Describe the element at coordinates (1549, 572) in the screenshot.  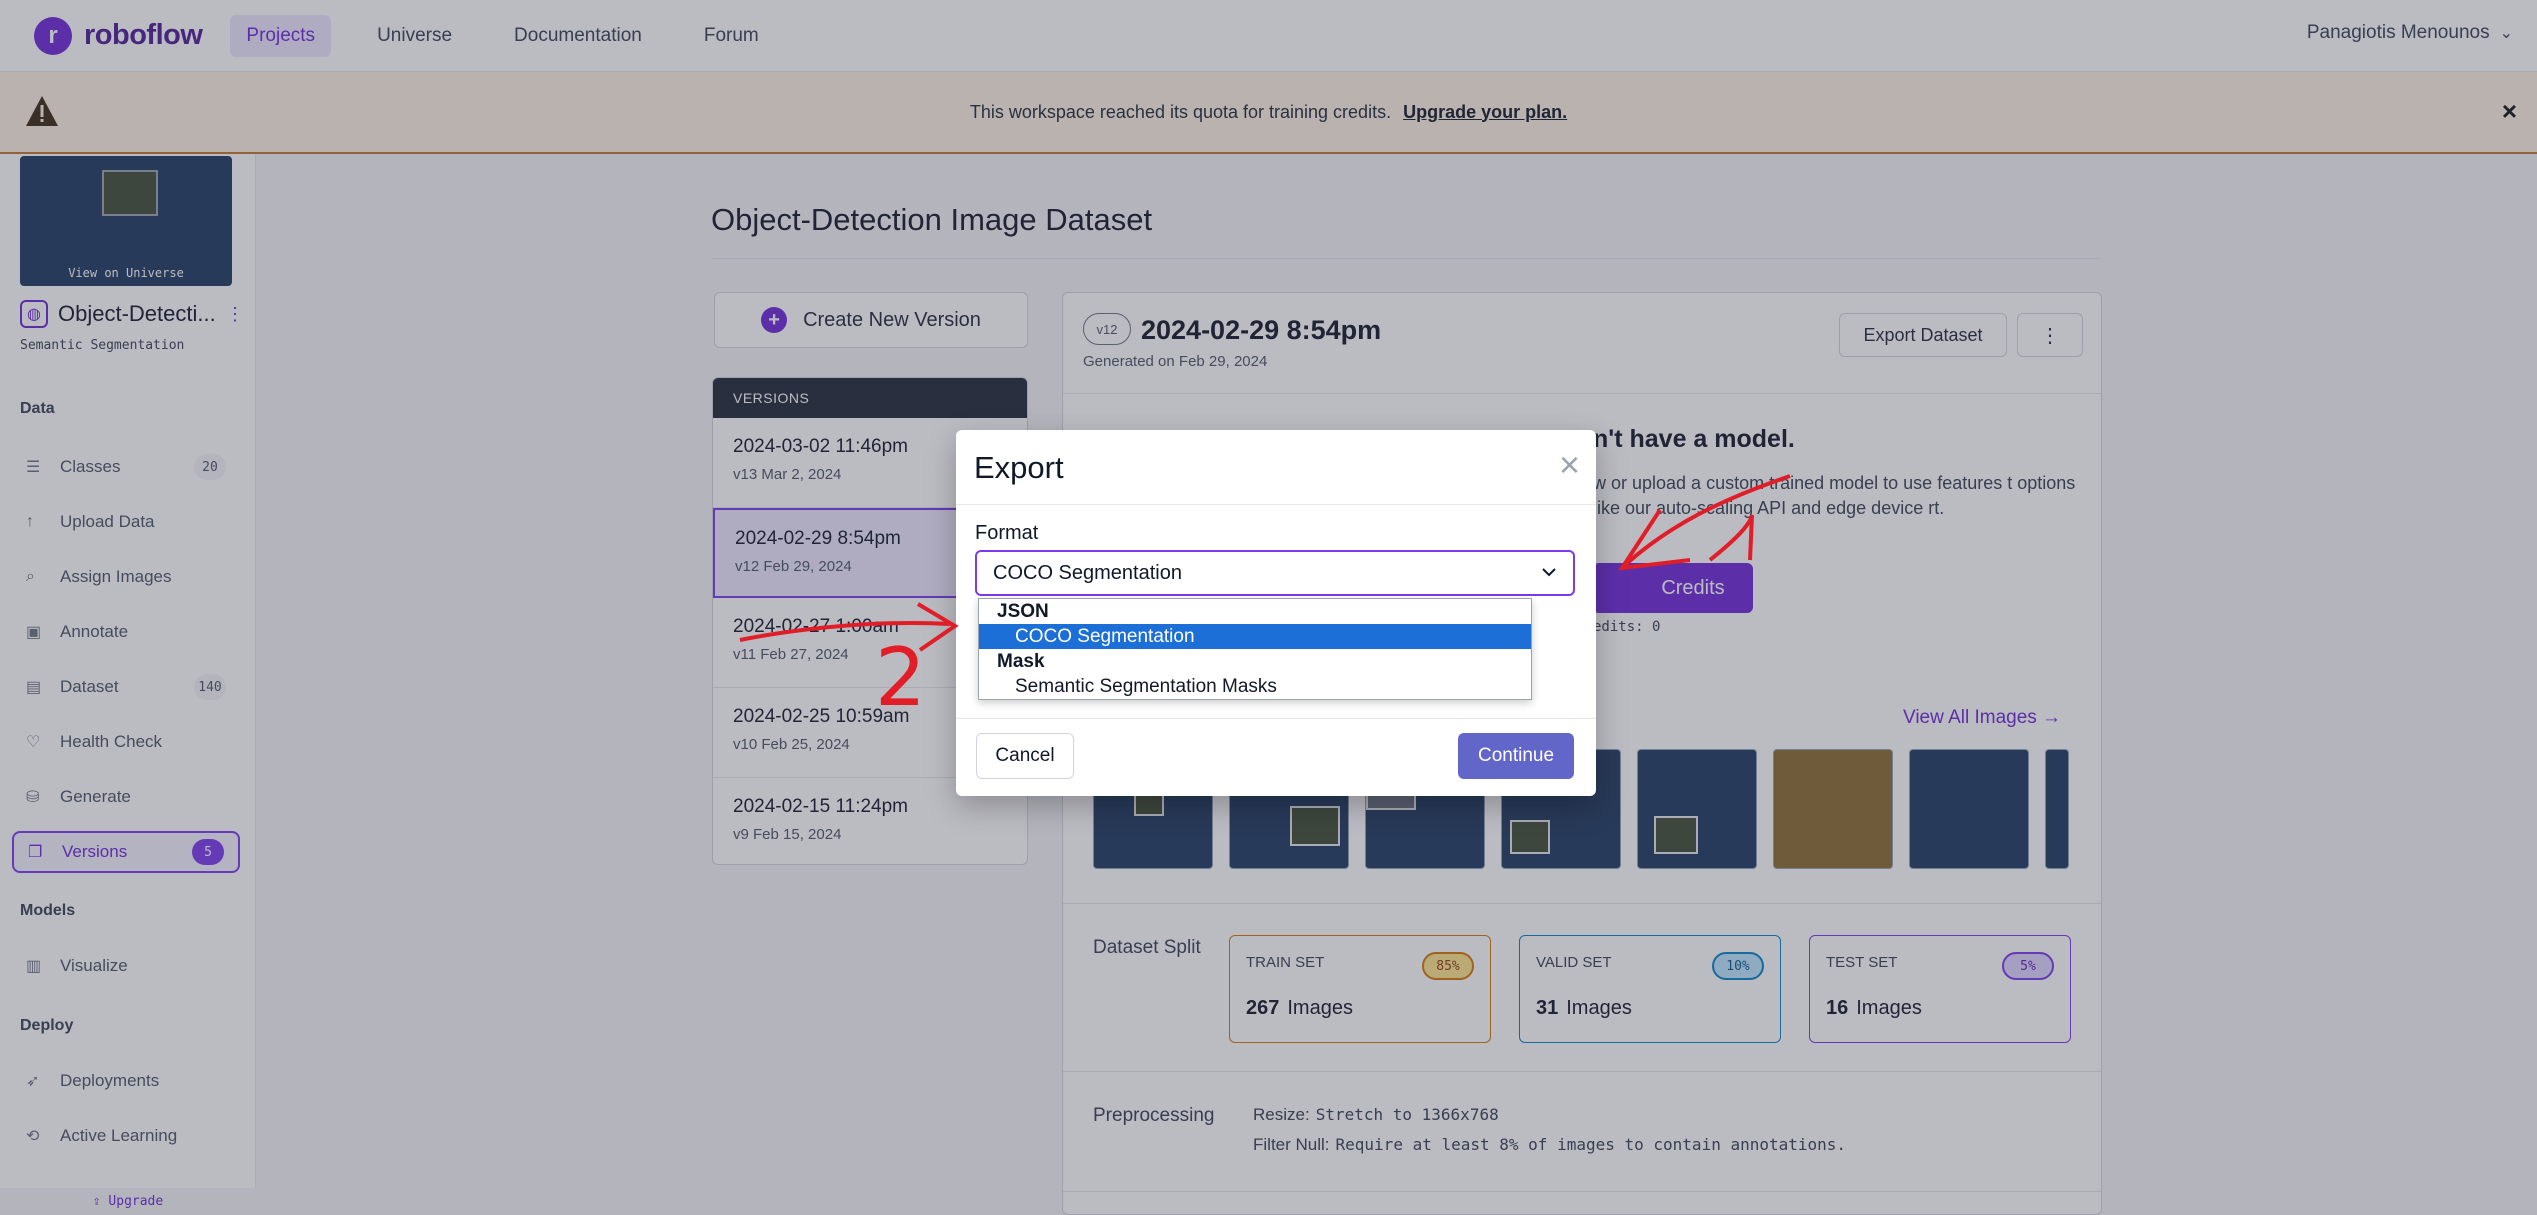
I see `chevron-down-icon` at that location.